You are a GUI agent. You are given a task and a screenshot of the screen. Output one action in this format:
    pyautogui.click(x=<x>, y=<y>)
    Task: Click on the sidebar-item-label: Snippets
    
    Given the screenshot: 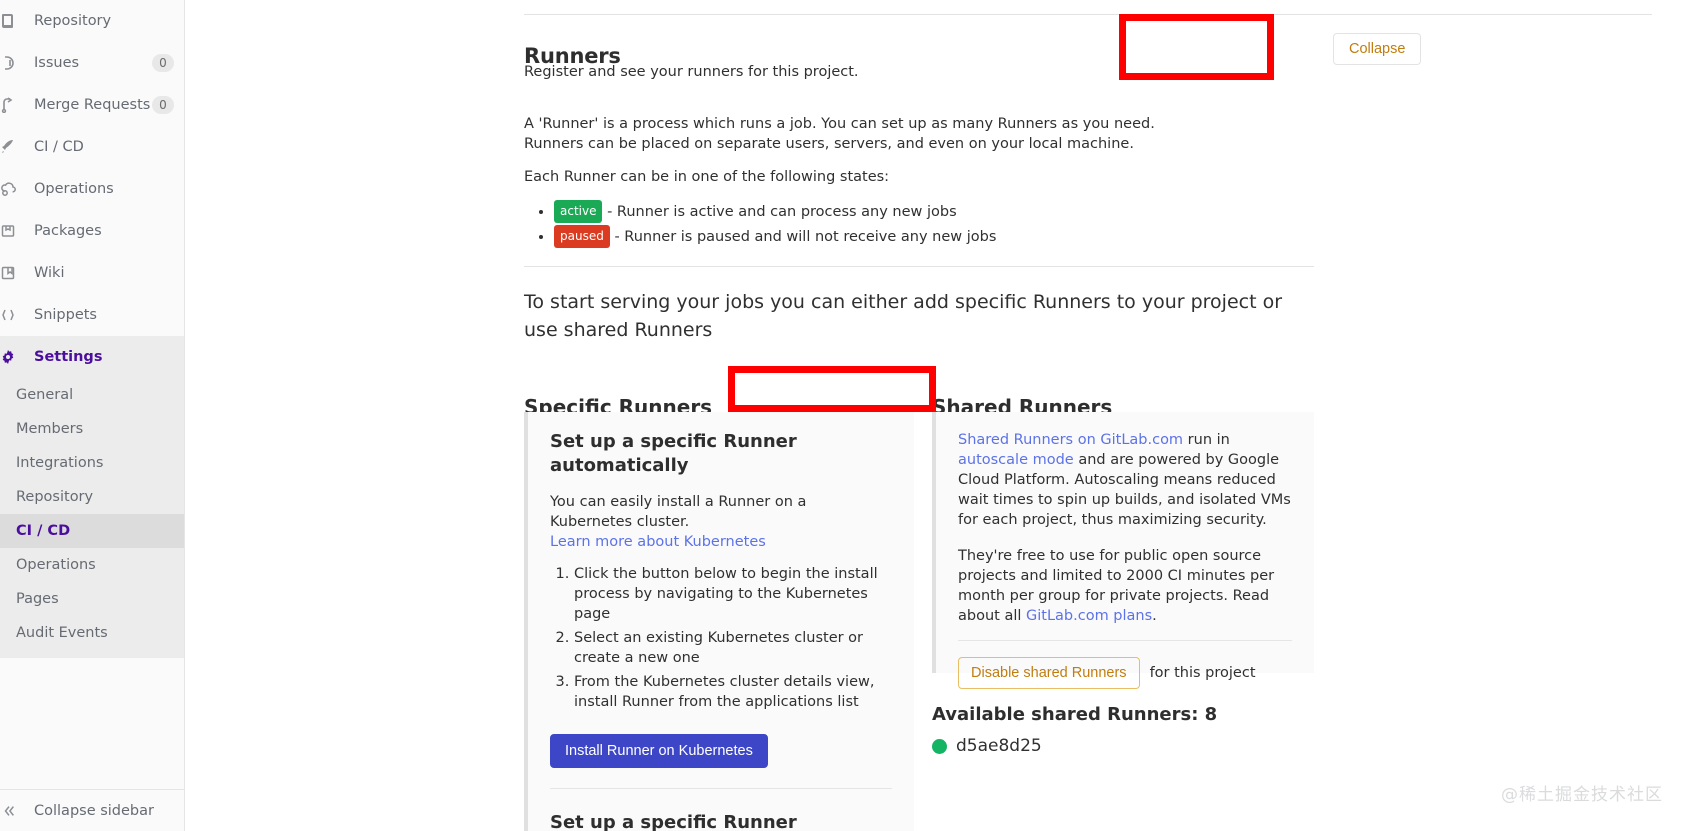 What is the action you would take?
    pyautogui.click(x=65, y=315)
    